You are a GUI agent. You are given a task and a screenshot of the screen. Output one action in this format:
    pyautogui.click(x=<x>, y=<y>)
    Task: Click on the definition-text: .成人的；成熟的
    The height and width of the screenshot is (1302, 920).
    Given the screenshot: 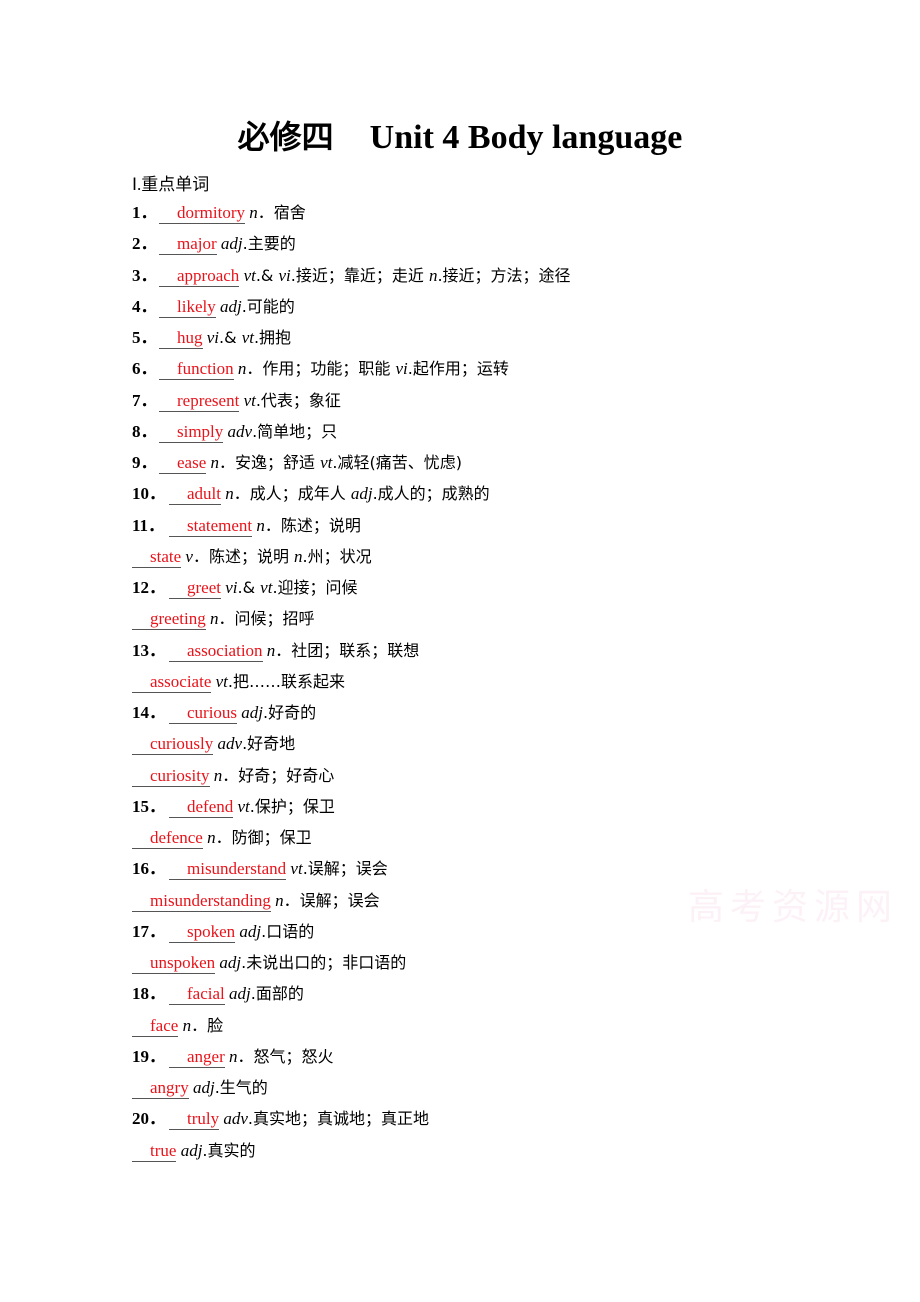 What is the action you would take?
    pyautogui.click(x=431, y=494)
    